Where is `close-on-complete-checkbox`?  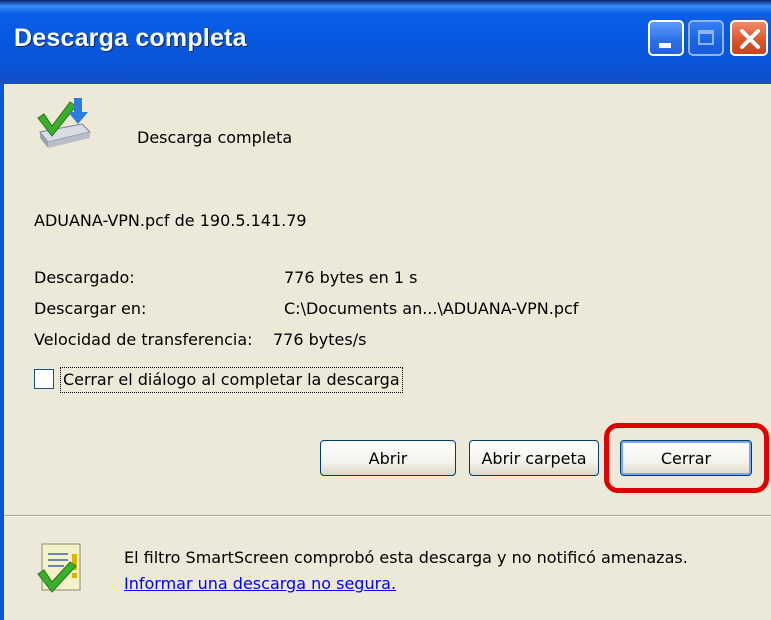 close-on-complete-checkbox is located at coordinates (44, 379).